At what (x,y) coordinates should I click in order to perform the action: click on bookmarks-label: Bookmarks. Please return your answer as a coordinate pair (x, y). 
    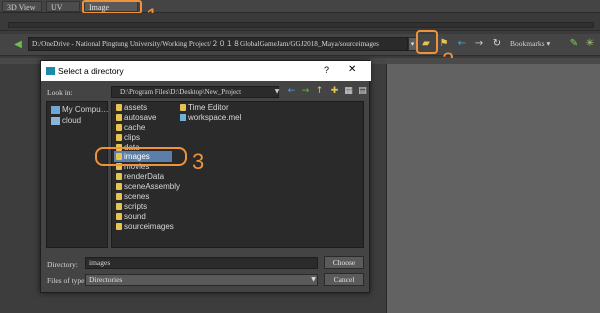
    Looking at the image, I should click on (527, 43).